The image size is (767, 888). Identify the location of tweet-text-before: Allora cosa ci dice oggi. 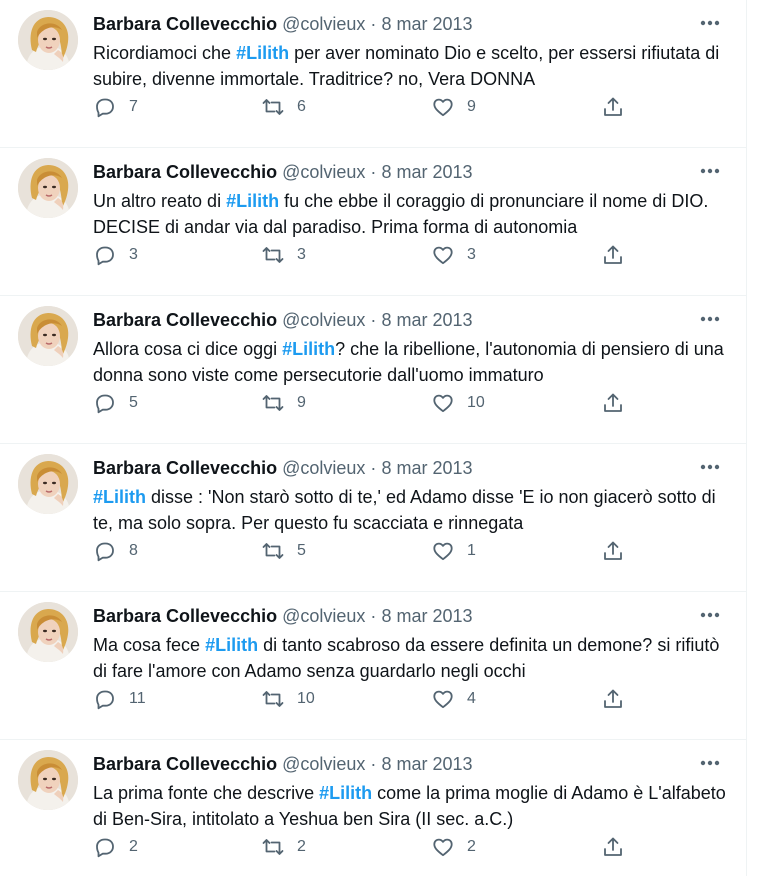
(188, 349).